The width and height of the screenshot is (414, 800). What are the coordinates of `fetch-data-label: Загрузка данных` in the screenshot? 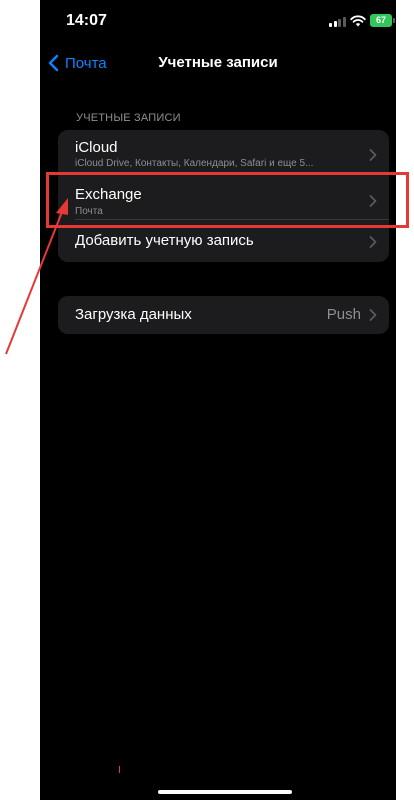 It's located at (133, 314).